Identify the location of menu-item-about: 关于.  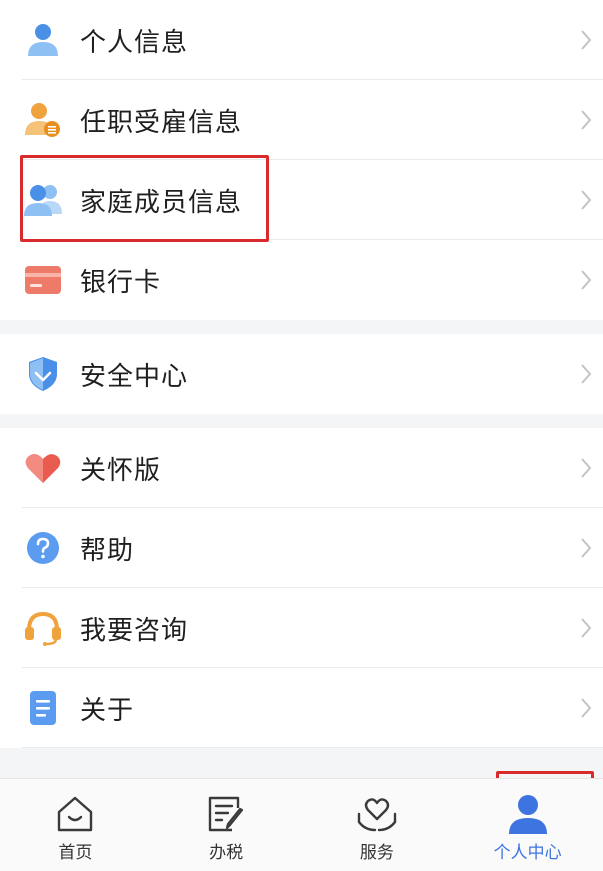
(301, 708).